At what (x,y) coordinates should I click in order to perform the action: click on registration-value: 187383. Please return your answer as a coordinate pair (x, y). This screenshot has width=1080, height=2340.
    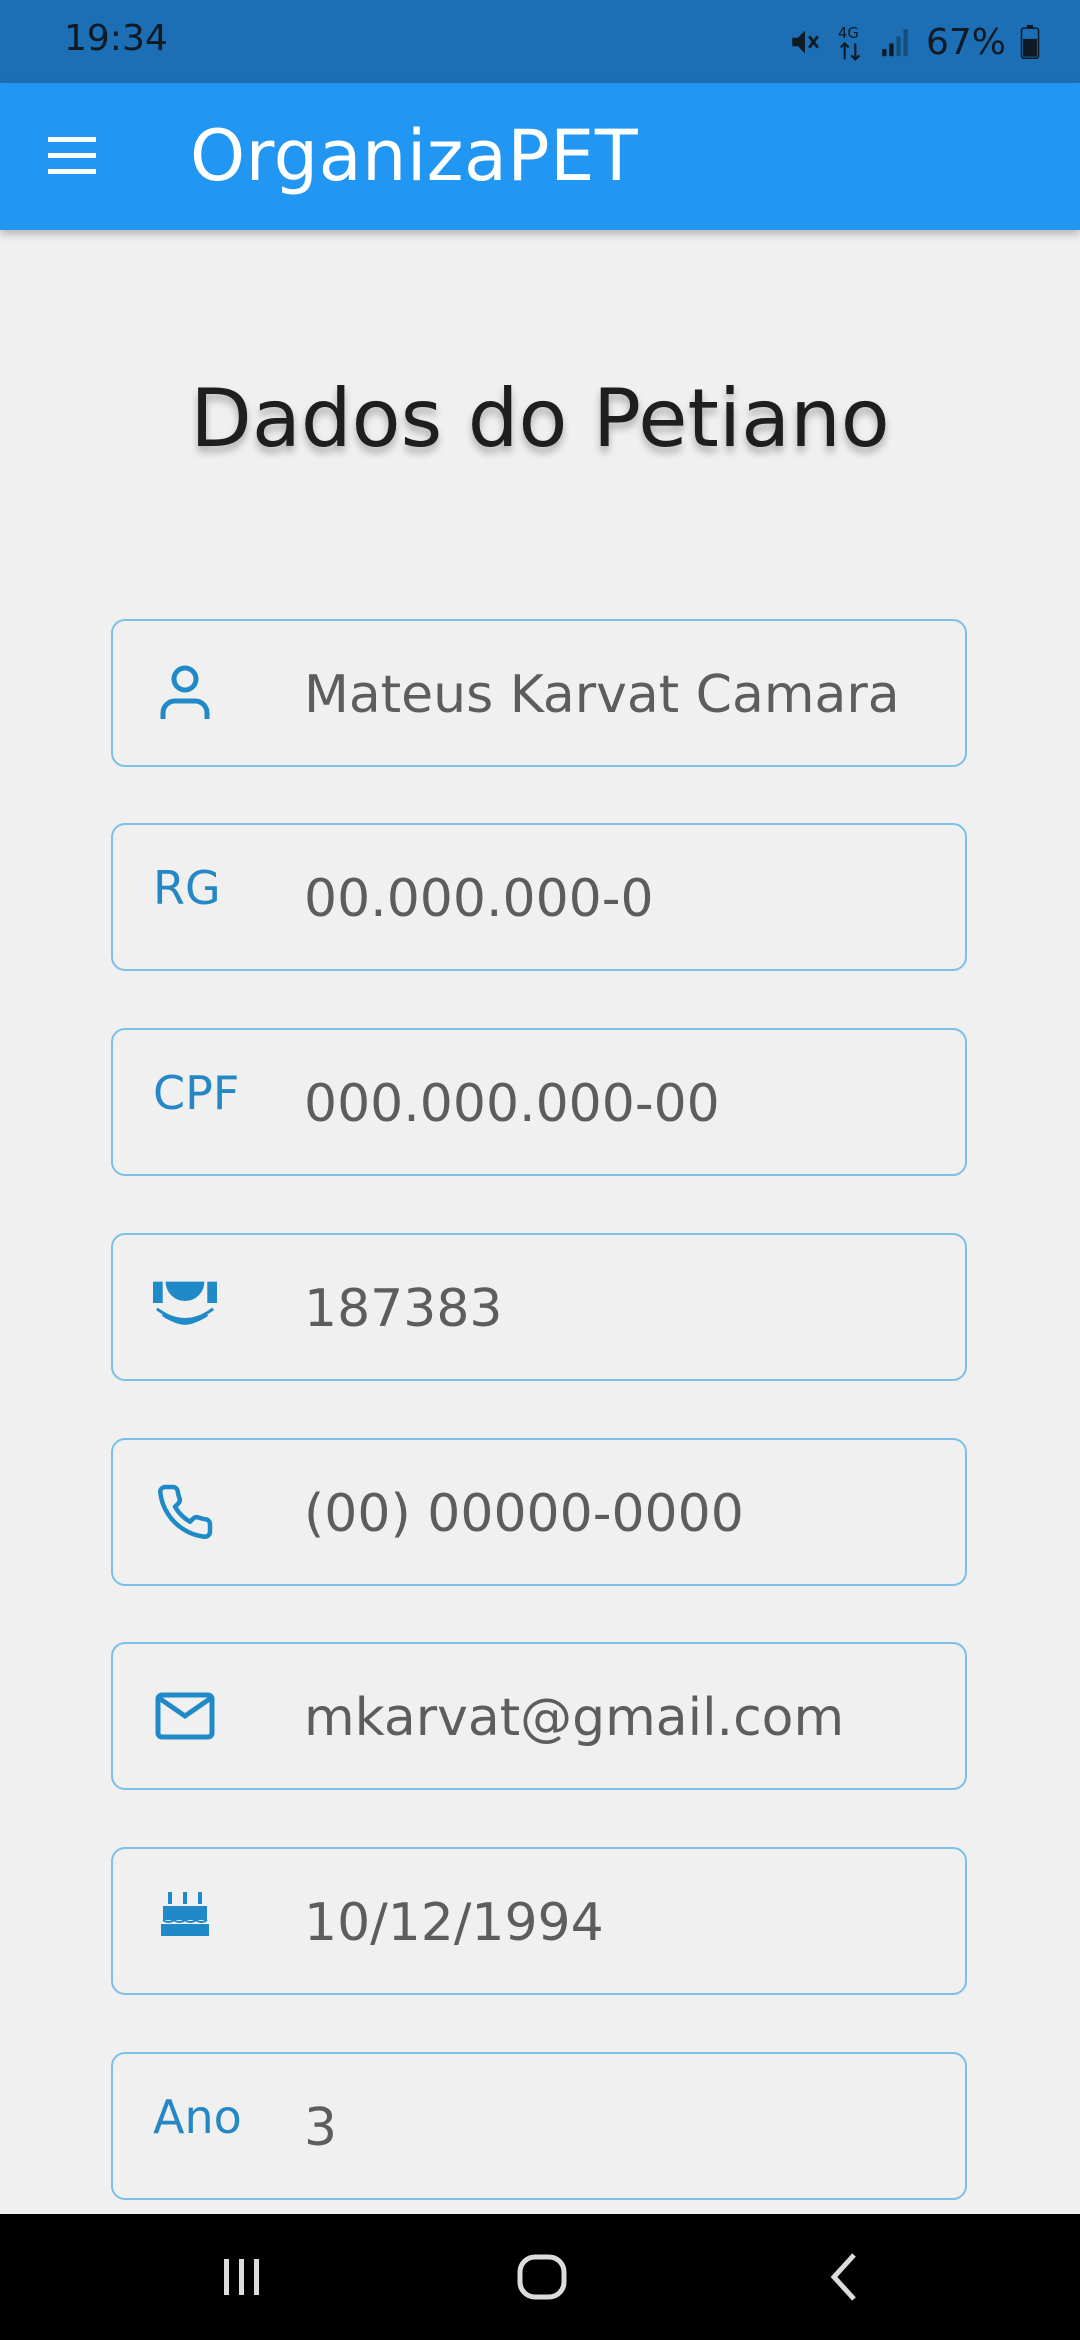
    Looking at the image, I should click on (403, 1309).